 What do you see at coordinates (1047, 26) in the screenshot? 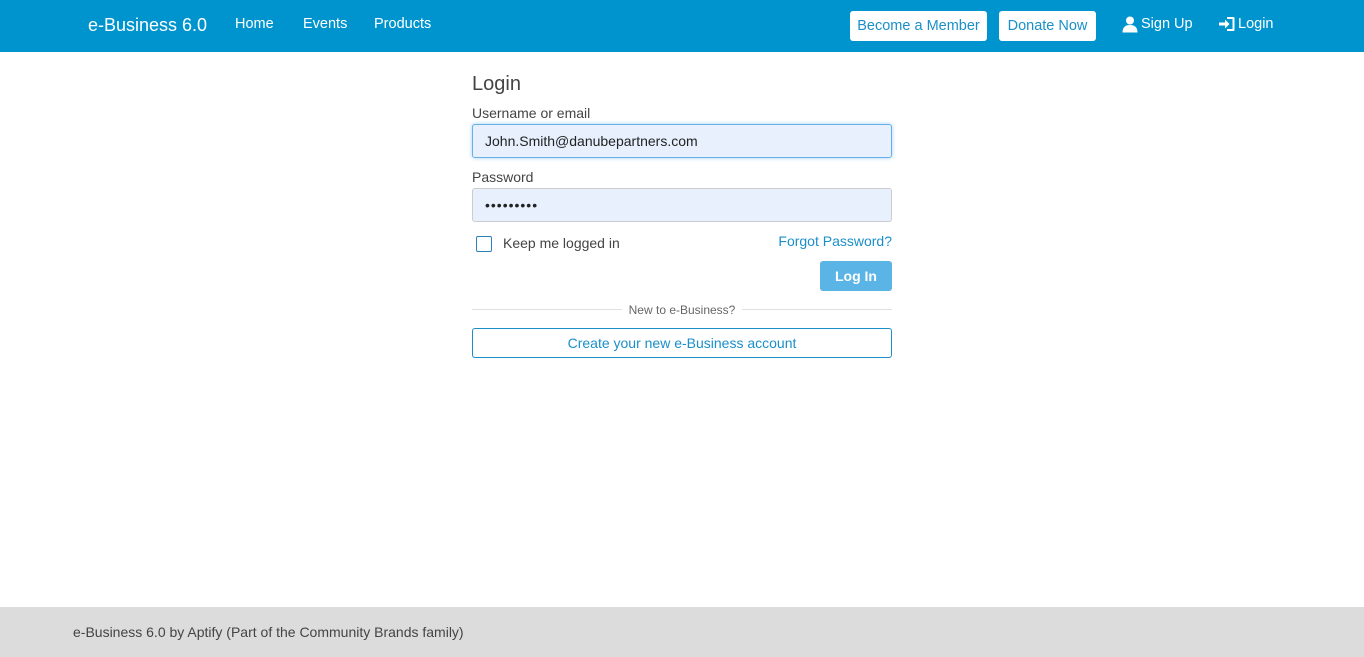
I see `donate-now-button: Donate Now` at bounding box center [1047, 26].